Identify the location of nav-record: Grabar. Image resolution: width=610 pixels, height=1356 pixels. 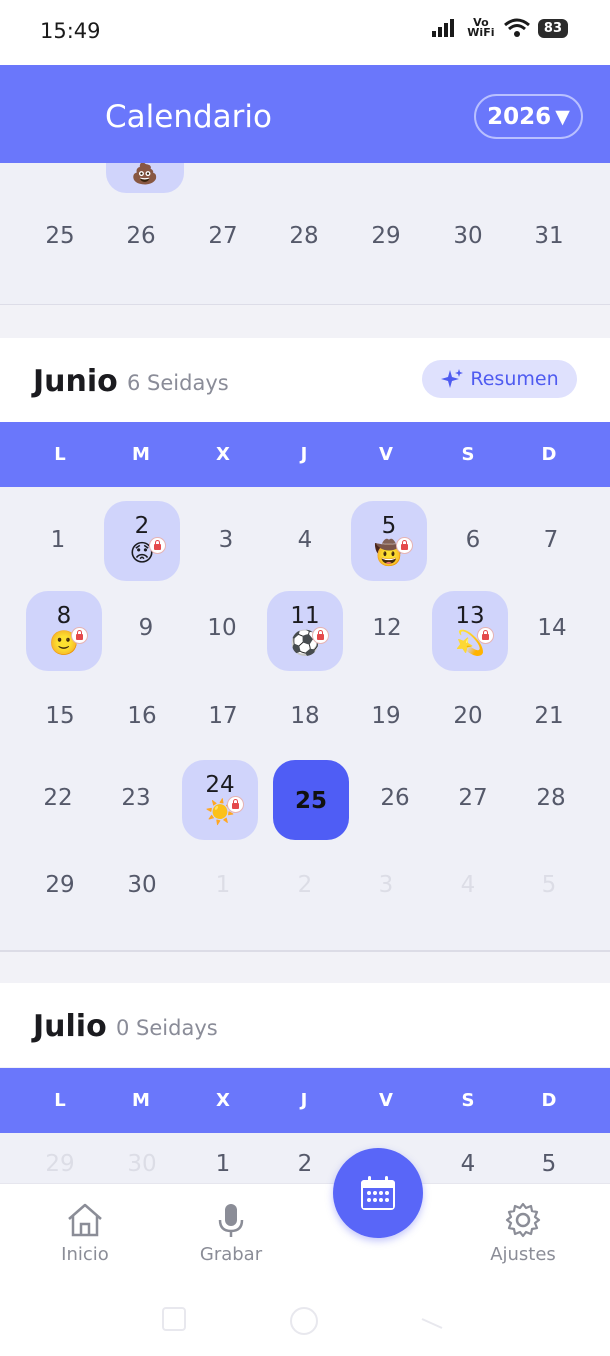
(231, 1233).